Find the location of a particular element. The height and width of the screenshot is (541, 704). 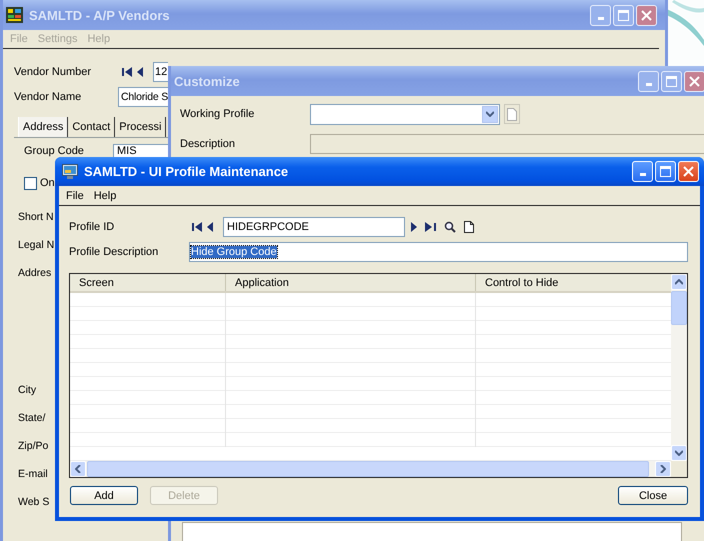

caret-up-icon is located at coordinates (679, 282).